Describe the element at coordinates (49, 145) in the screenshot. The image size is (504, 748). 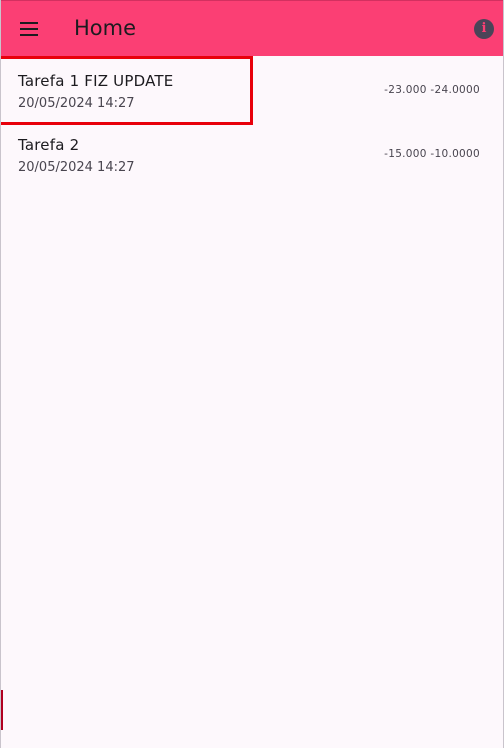
I see `list-item-title: Tarefa 2` at that location.